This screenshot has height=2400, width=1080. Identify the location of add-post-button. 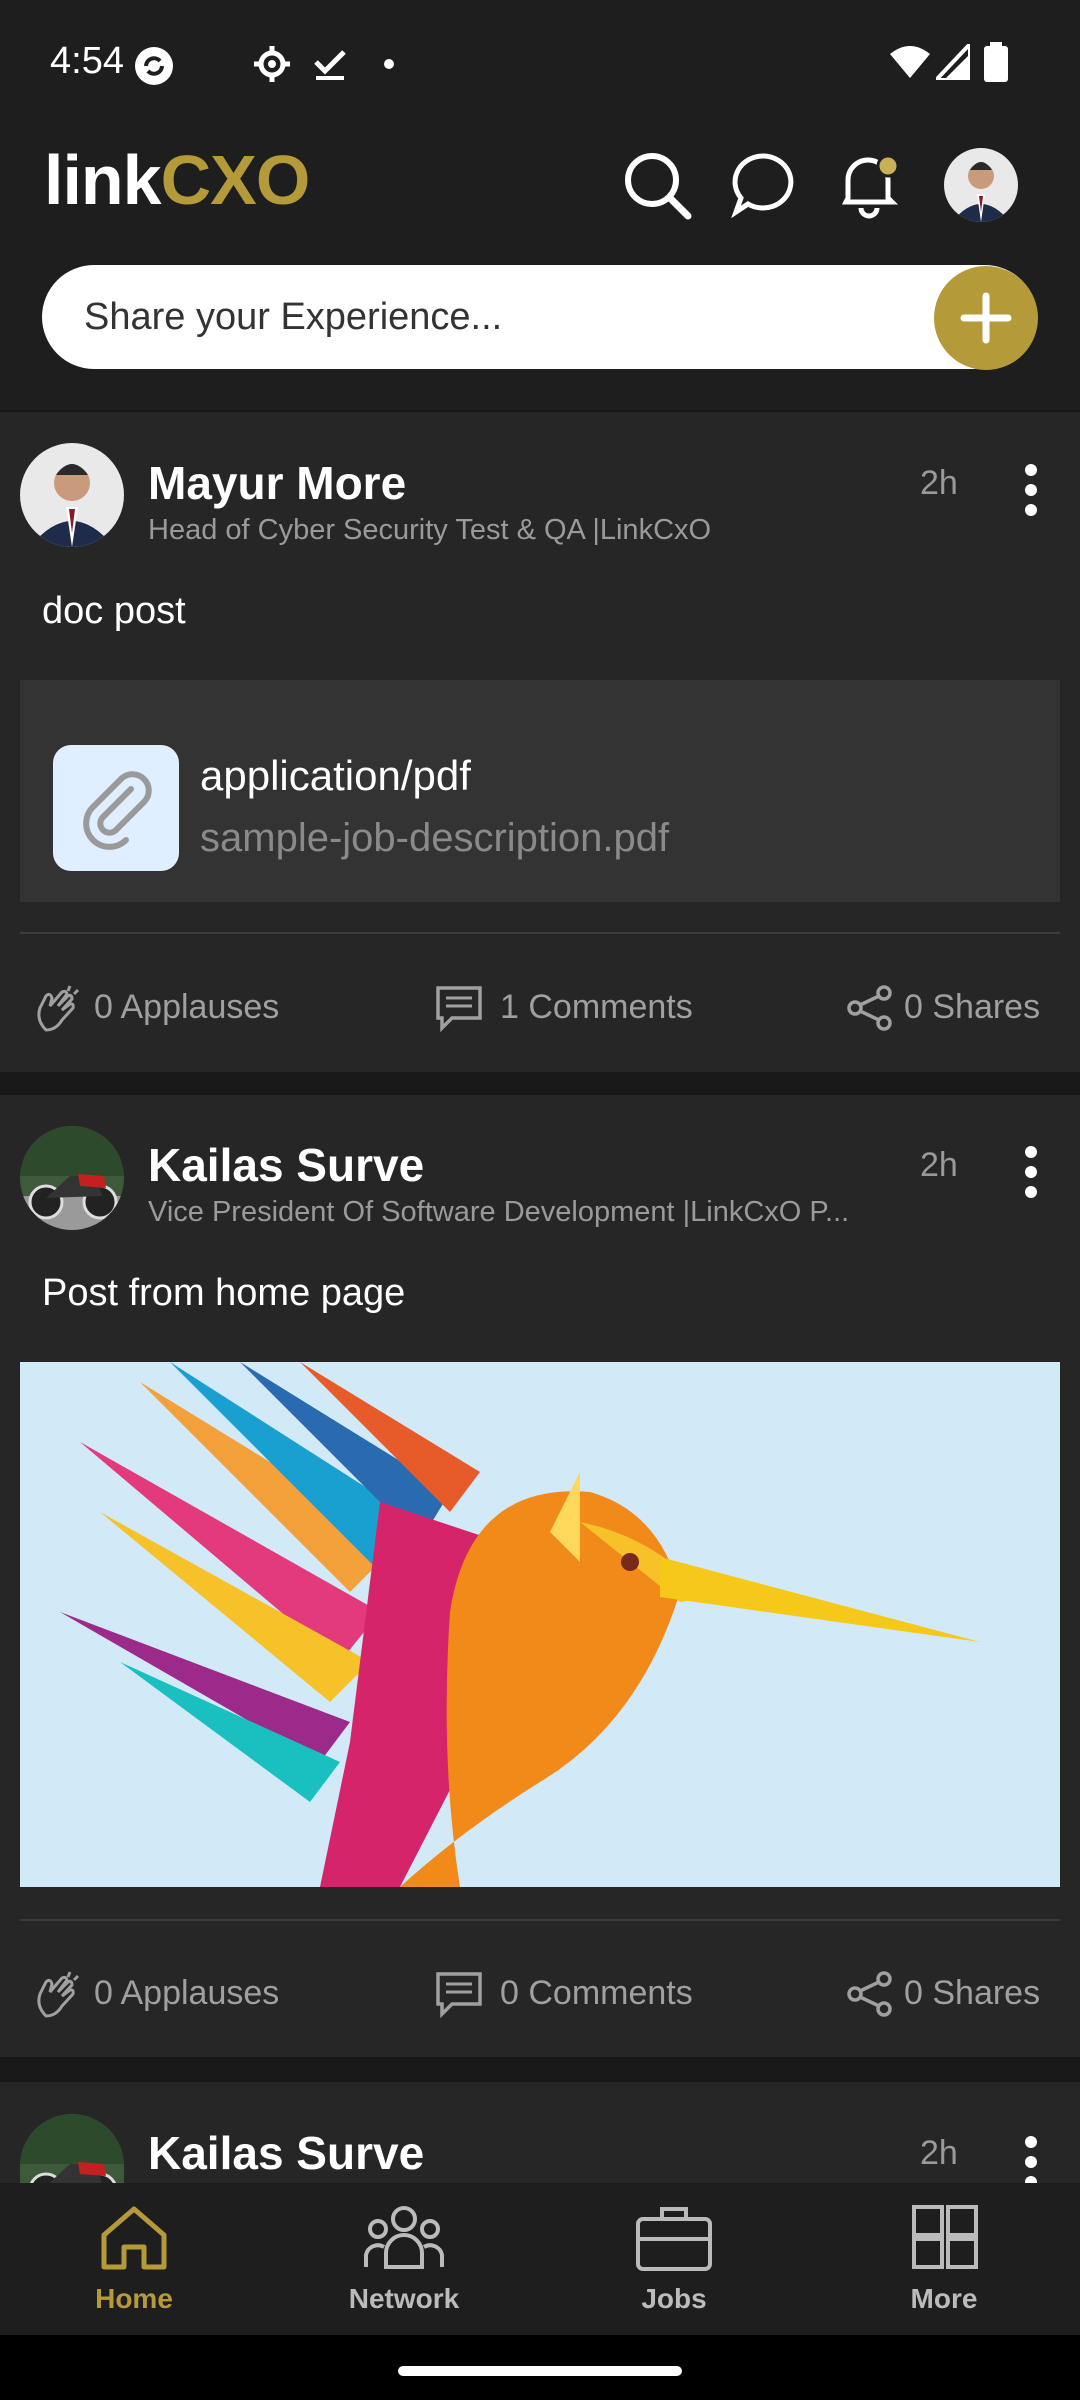
(986, 318).